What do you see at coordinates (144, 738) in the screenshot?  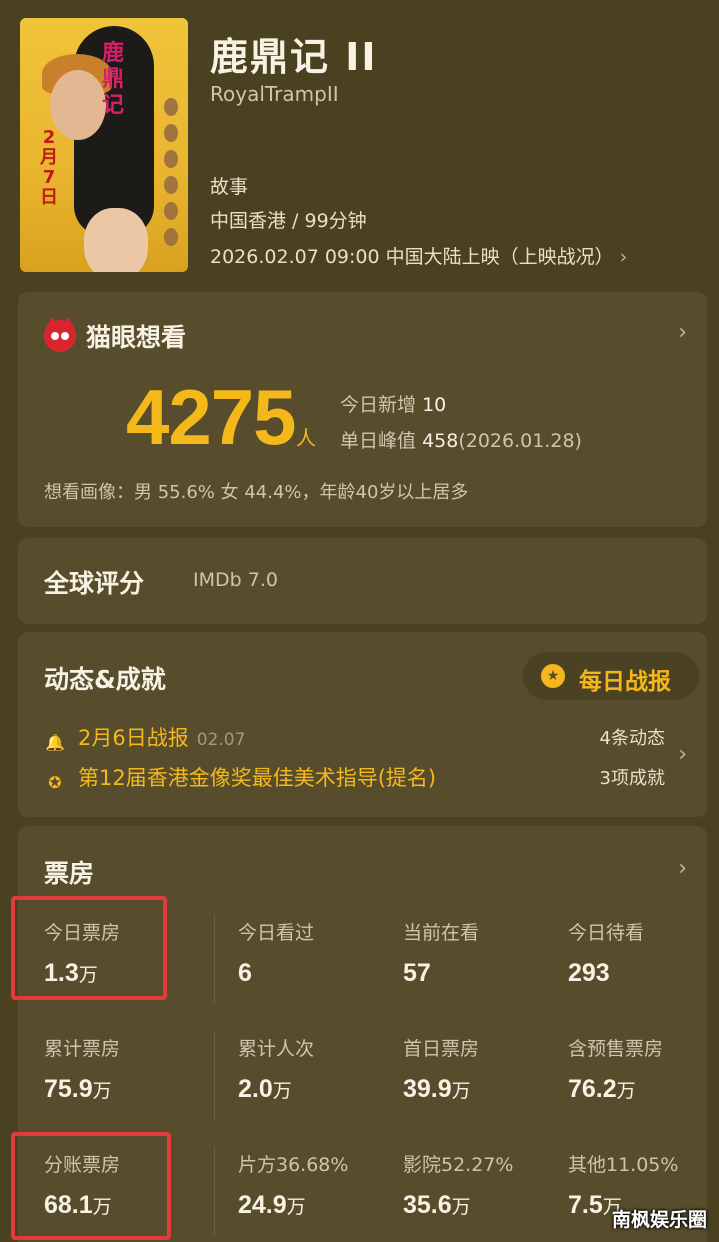 I see `news-item-report: 🔔 2月6日战报 02.07` at bounding box center [144, 738].